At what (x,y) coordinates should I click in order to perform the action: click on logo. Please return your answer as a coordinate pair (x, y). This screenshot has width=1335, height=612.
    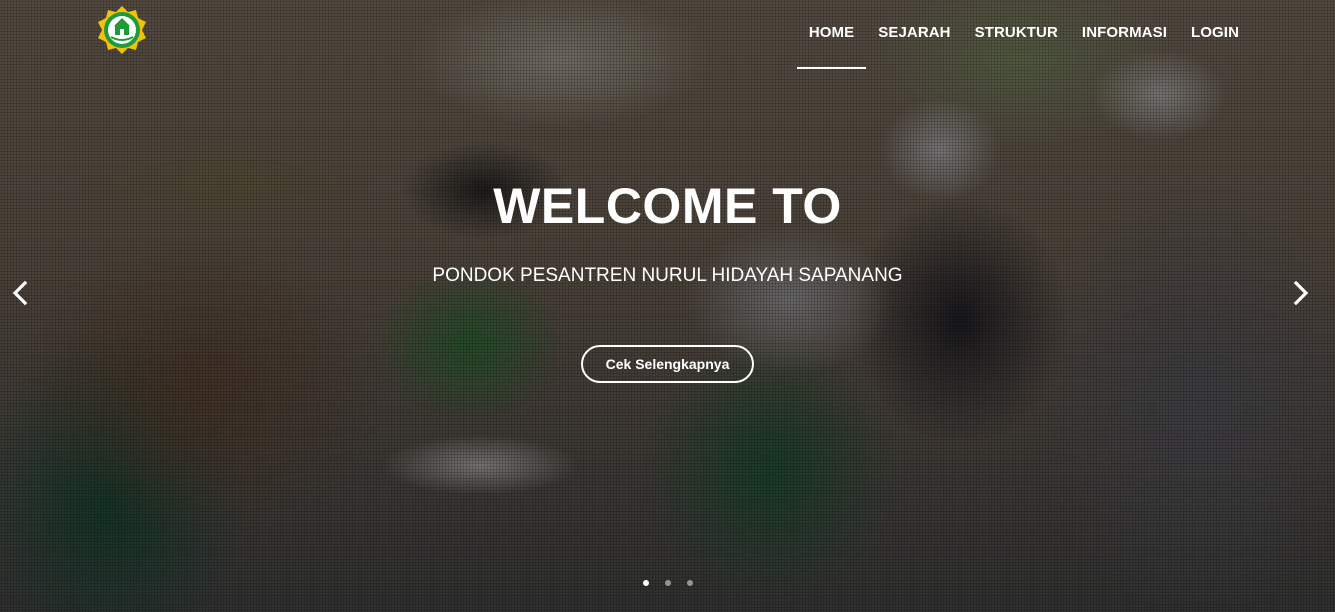
    Looking at the image, I should click on (122, 30).